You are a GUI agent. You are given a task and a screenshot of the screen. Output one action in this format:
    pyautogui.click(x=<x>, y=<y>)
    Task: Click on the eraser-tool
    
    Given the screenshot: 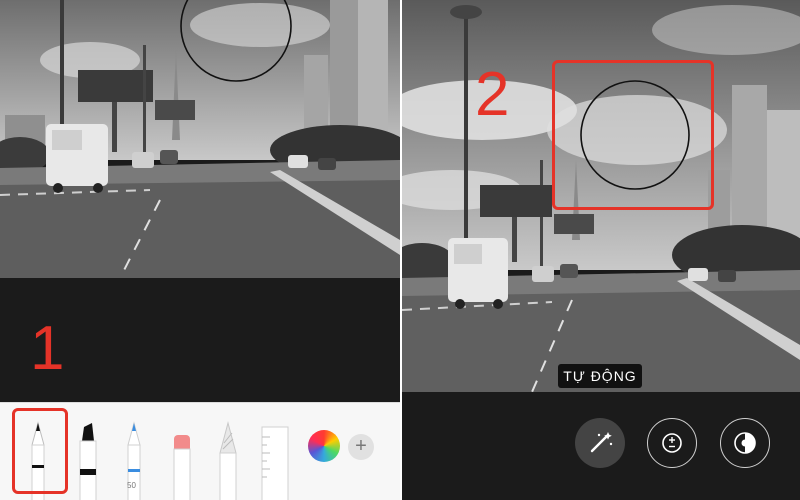 What is the action you would take?
    pyautogui.click(x=182, y=459)
    